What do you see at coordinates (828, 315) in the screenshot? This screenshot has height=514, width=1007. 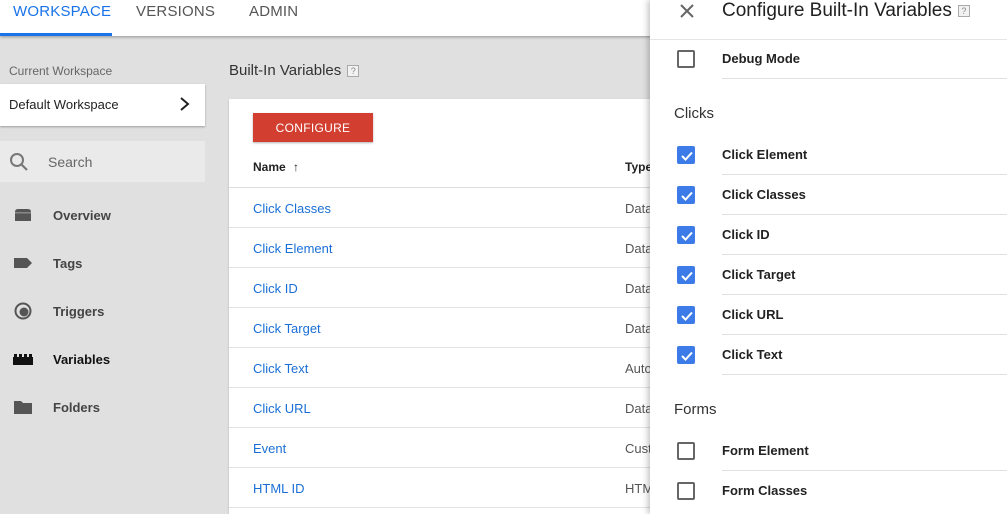 I see `variable-option-click-url: Click URL` at bounding box center [828, 315].